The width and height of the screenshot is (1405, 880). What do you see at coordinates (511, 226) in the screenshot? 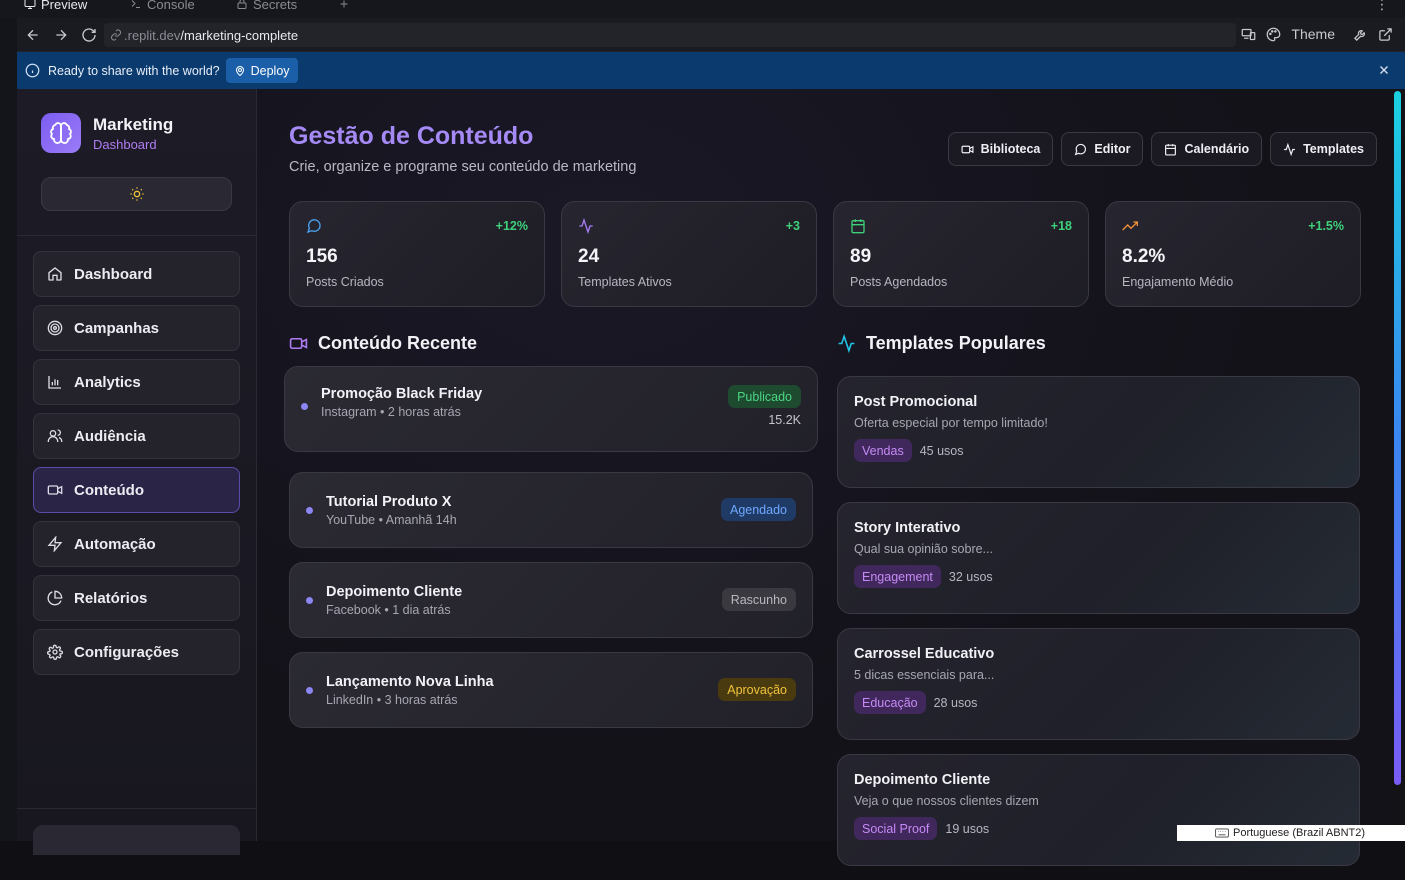
I see `stat-delta: +12%` at bounding box center [511, 226].